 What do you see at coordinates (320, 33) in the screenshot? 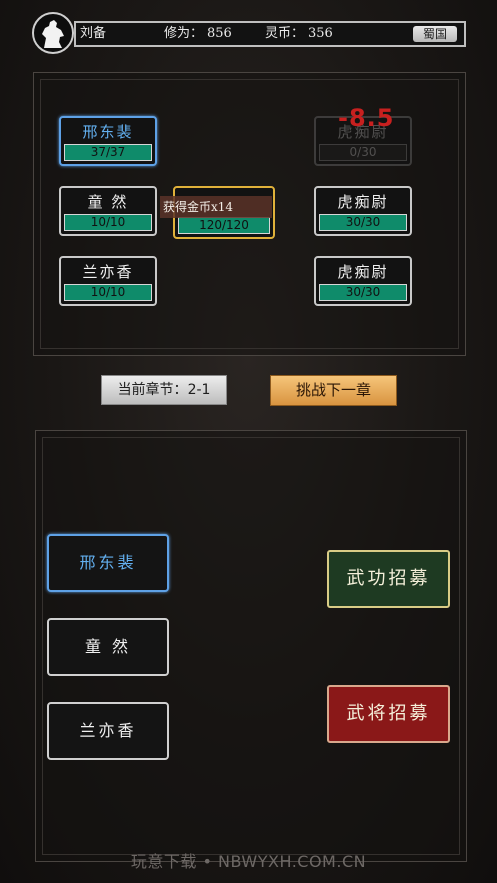
I see `coins-value: 356` at bounding box center [320, 33].